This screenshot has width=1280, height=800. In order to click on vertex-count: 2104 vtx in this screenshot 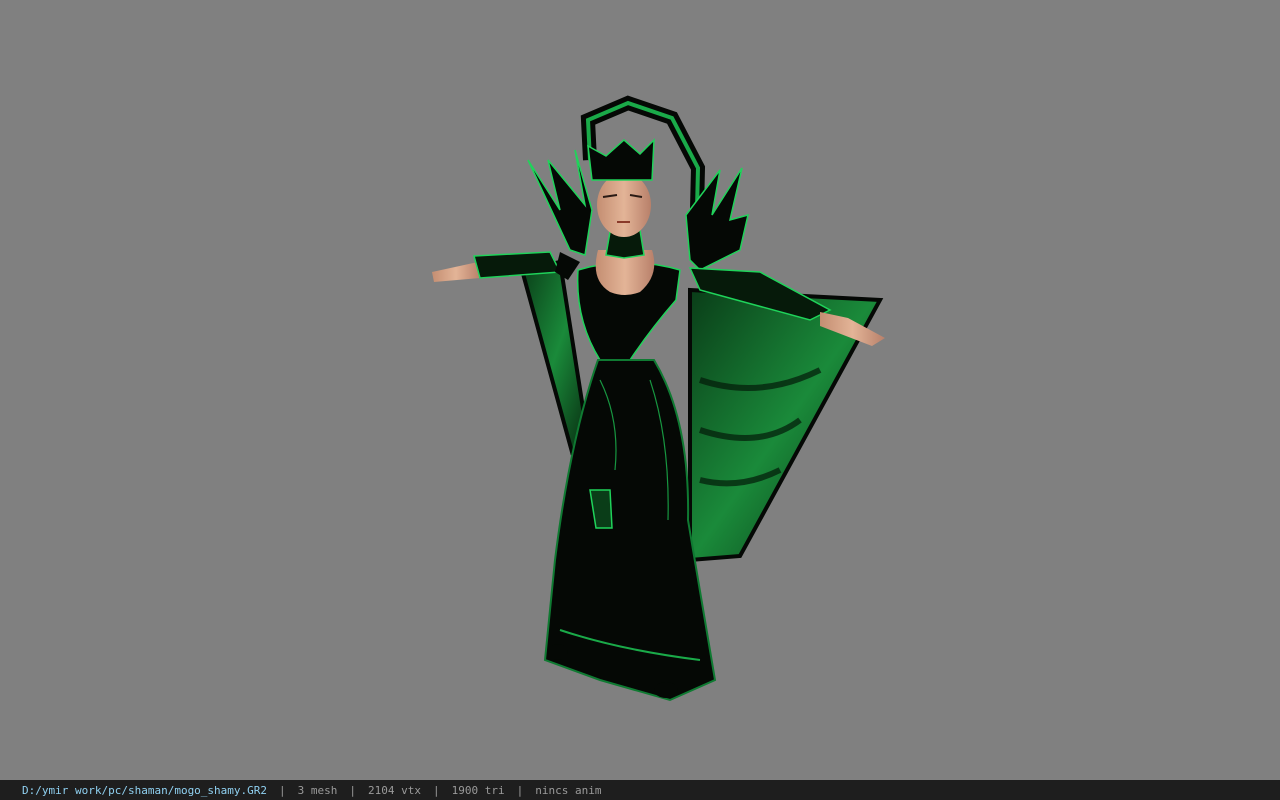, I will do `click(395, 790)`.